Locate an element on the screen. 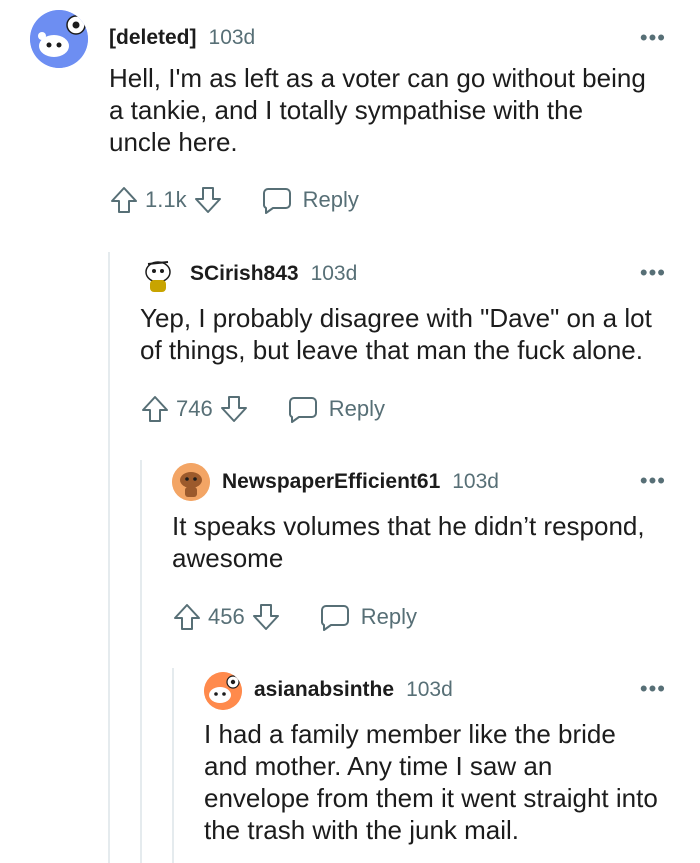 The width and height of the screenshot is (700, 863). comment-actions: 746 Reply is located at coordinates (262, 409).